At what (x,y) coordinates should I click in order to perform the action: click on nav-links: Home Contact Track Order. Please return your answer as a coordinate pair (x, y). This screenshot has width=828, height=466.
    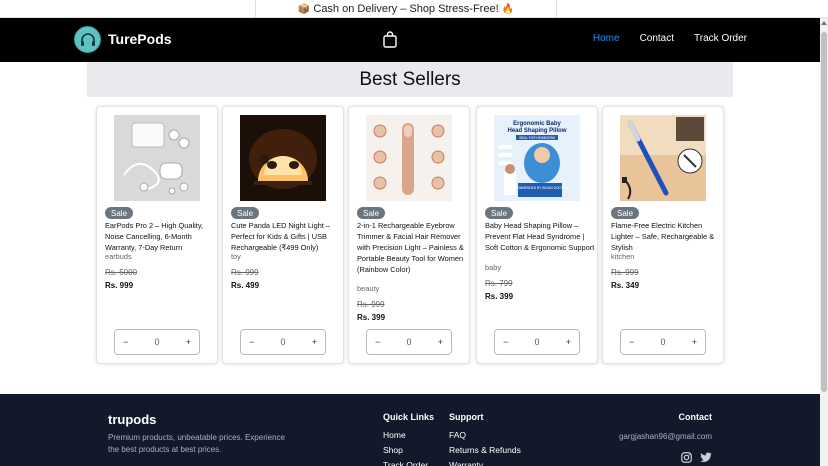
    Looking at the image, I should click on (670, 38).